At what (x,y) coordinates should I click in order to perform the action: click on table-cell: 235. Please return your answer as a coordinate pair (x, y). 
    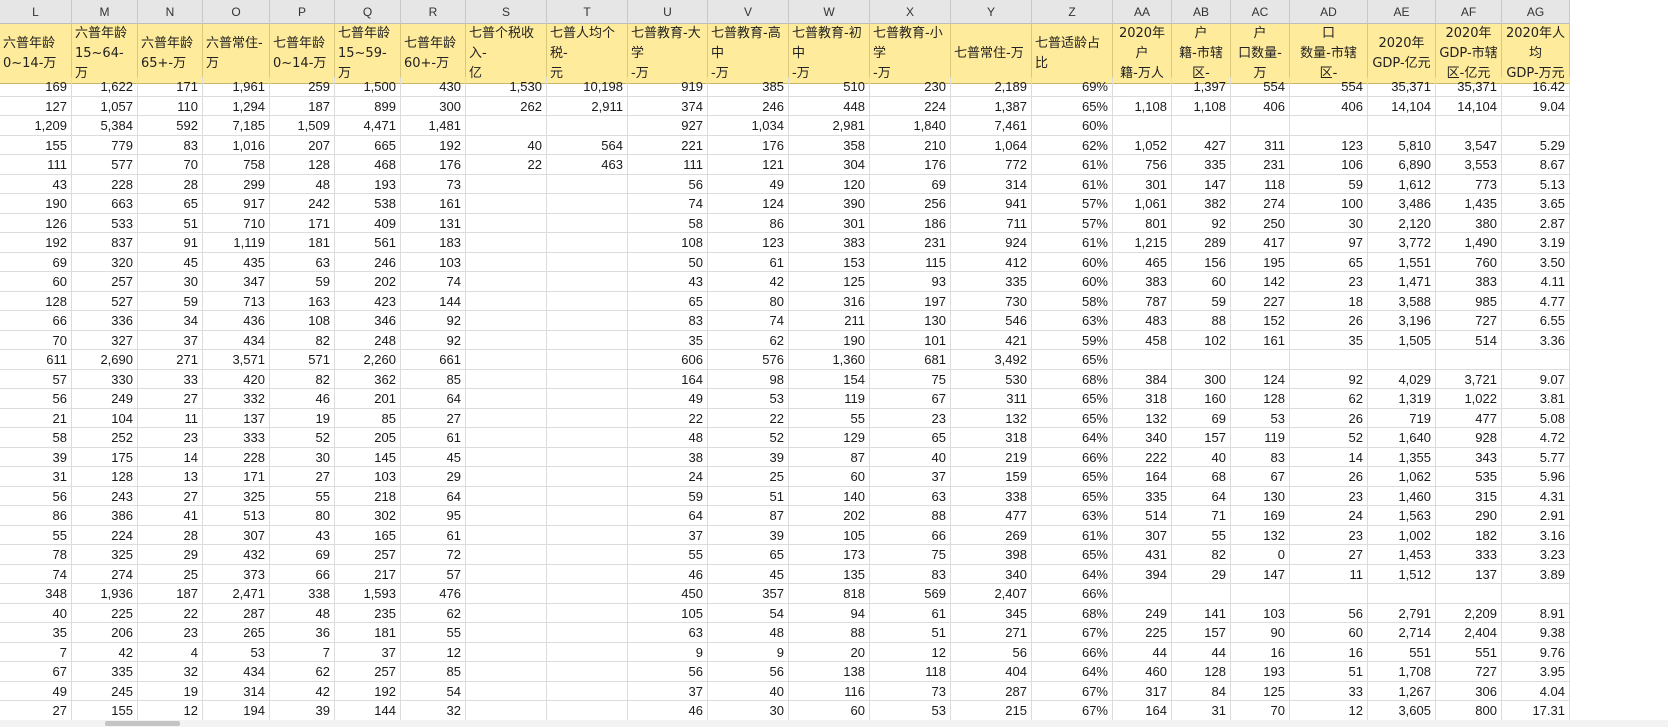
    Looking at the image, I should click on (368, 613).